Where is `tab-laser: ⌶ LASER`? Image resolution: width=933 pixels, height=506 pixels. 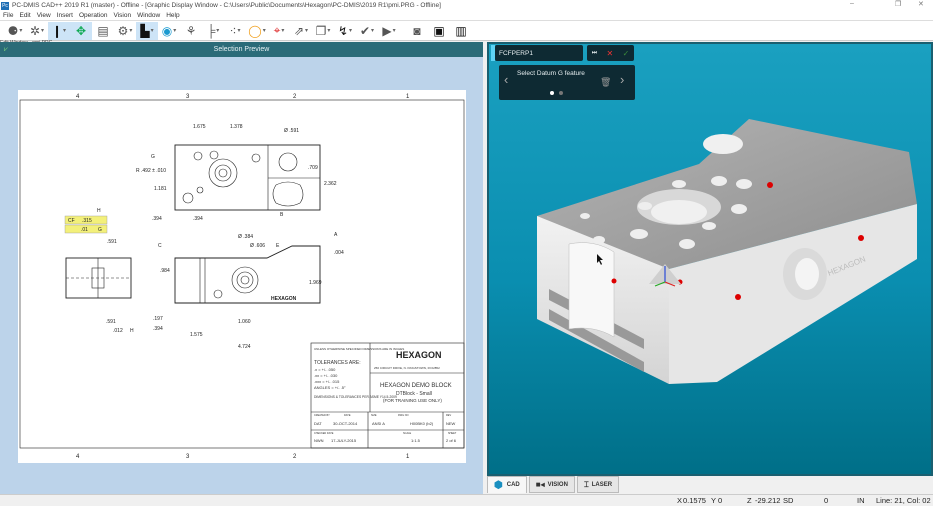
tab-laser: ⌶ LASER is located at coordinates (598, 484).